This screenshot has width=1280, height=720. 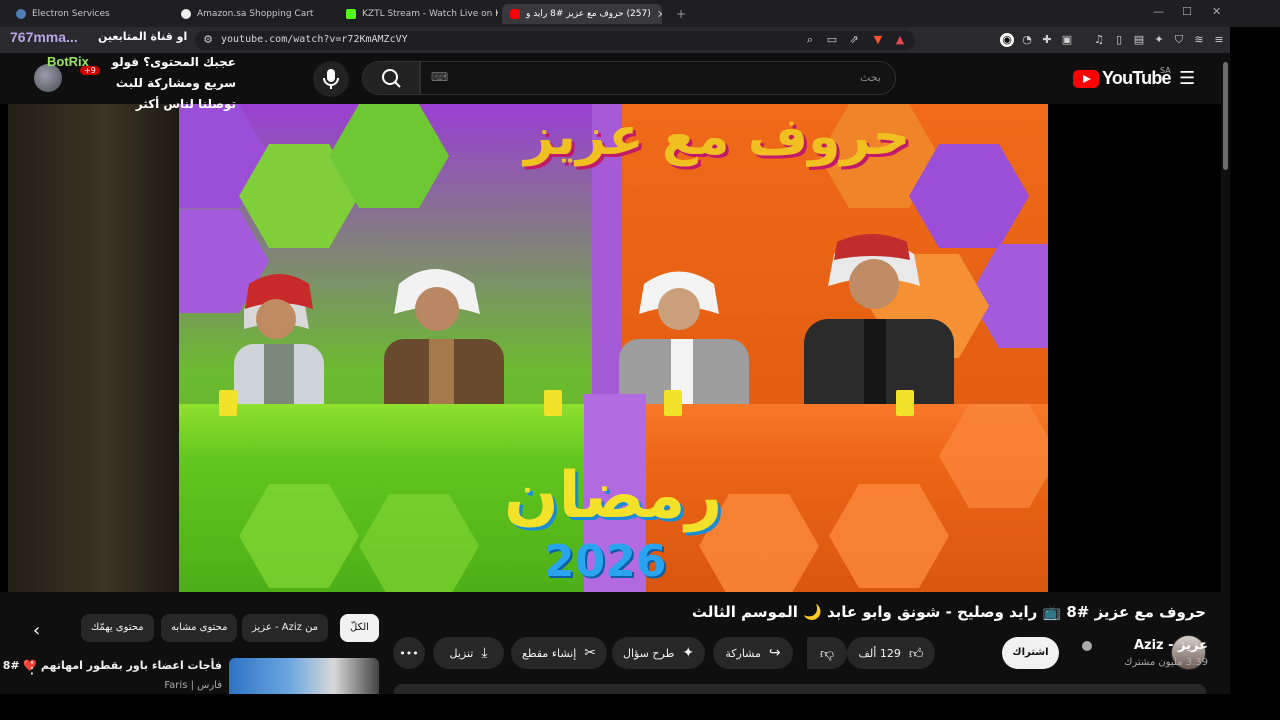 What do you see at coordinates (71, 14) in the screenshot?
I see `tab-title: Electron Services` at bounding box center [71, 14].